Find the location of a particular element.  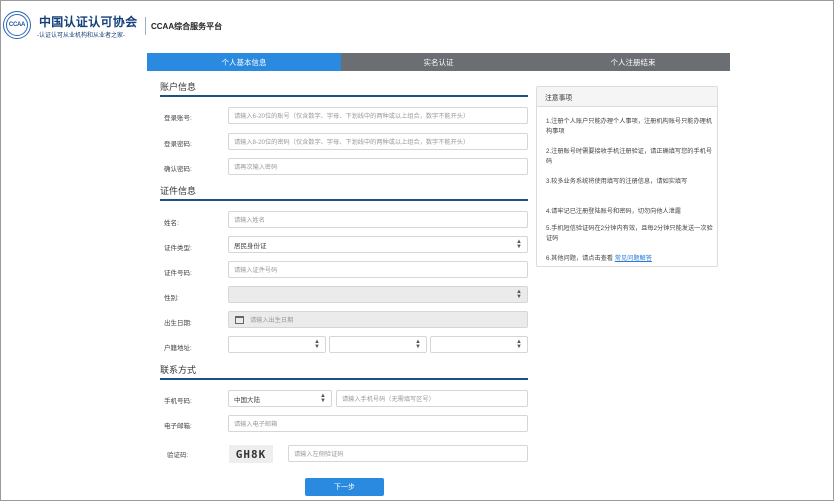

calendar-icon is located at coordinates (239, 319).